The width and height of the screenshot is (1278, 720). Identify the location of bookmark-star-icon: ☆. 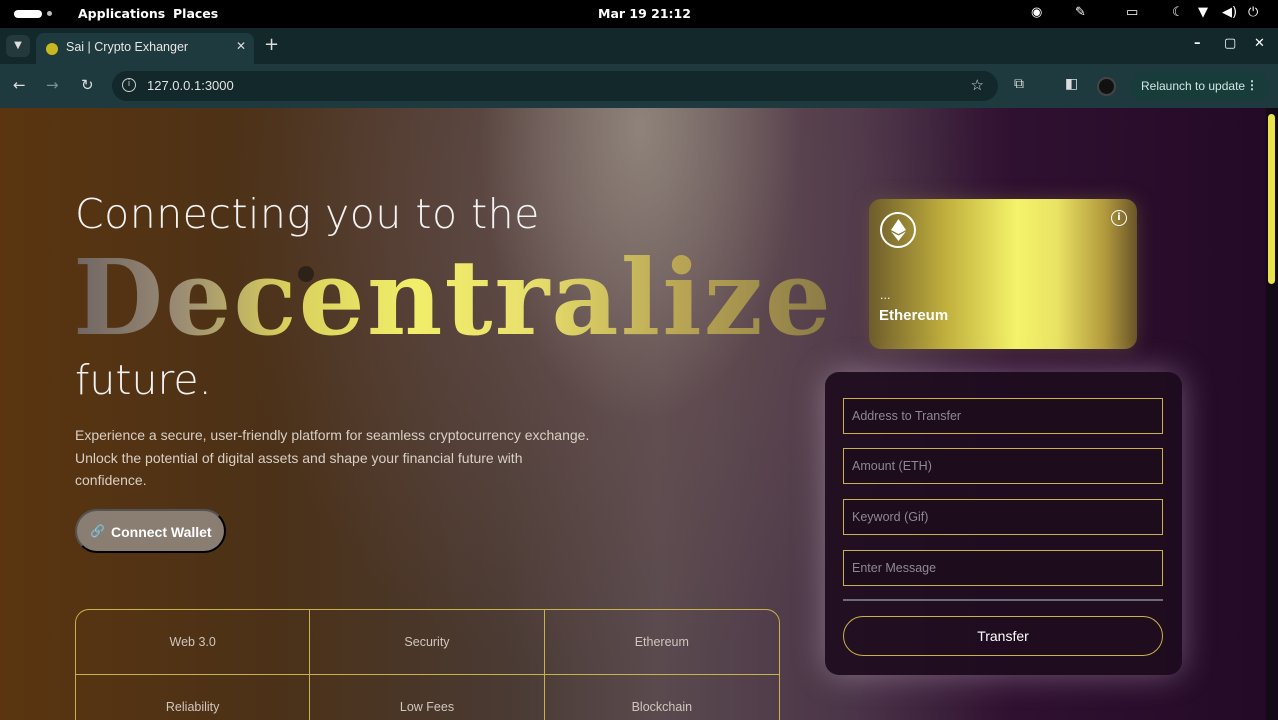
(977, 85).